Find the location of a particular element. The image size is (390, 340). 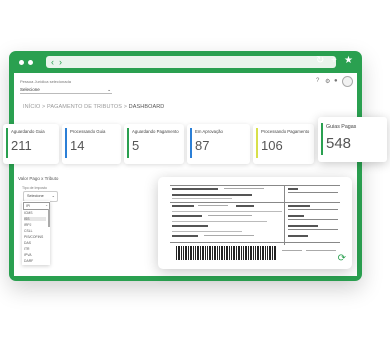

company-select-value: Selecione is located at coordinates (30, 89).